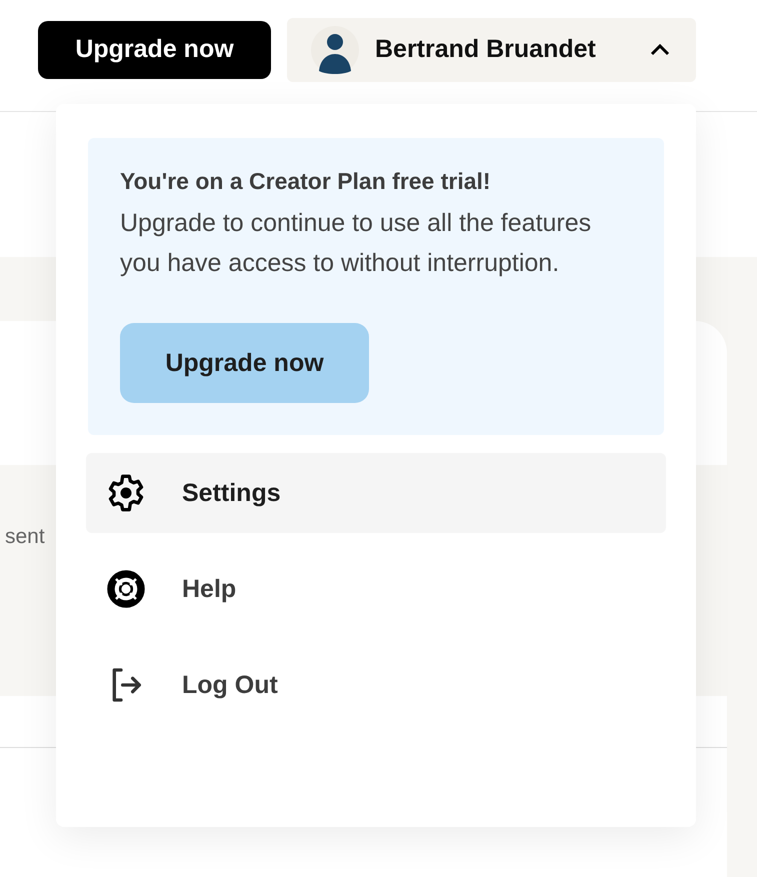 This screenshot has height=877, width=757. Describe the element at coordinates (376, 493) in the screenshot. I see `menu-item: Settings` at that location.